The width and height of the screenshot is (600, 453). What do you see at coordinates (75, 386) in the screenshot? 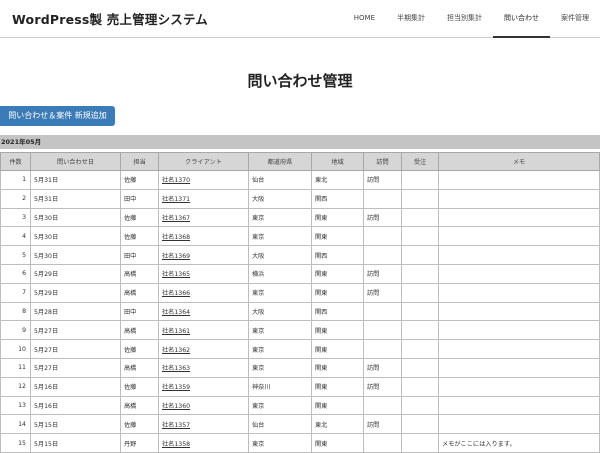
I see `cell-date: 5月16日` at bounding box center [75, 386].